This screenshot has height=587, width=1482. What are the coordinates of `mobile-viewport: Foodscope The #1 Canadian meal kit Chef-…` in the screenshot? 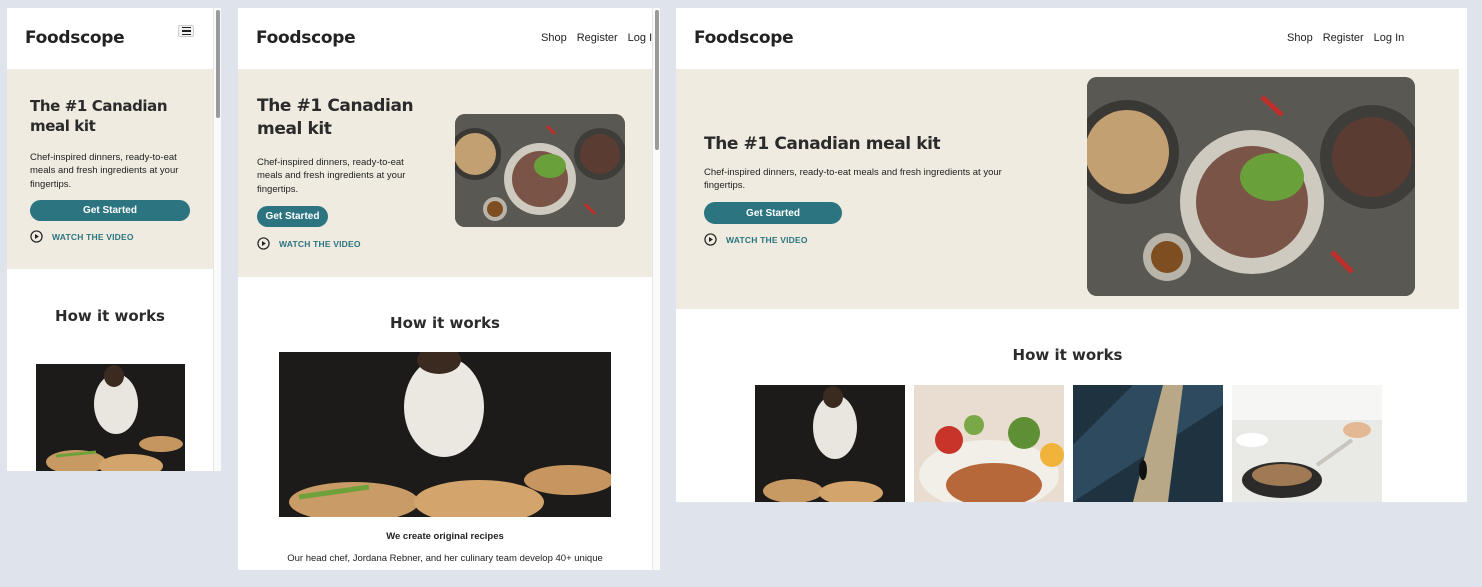 It's located at (114, 239).